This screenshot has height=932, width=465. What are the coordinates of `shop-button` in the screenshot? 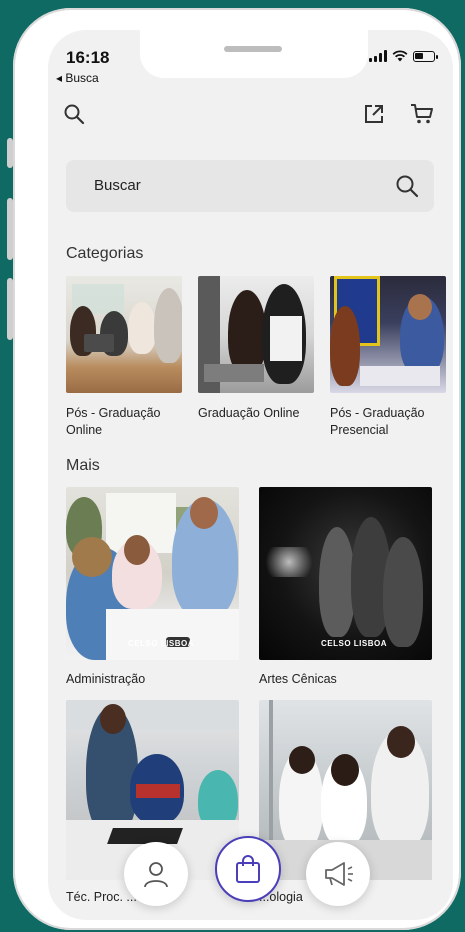 It's located at (248, 869).